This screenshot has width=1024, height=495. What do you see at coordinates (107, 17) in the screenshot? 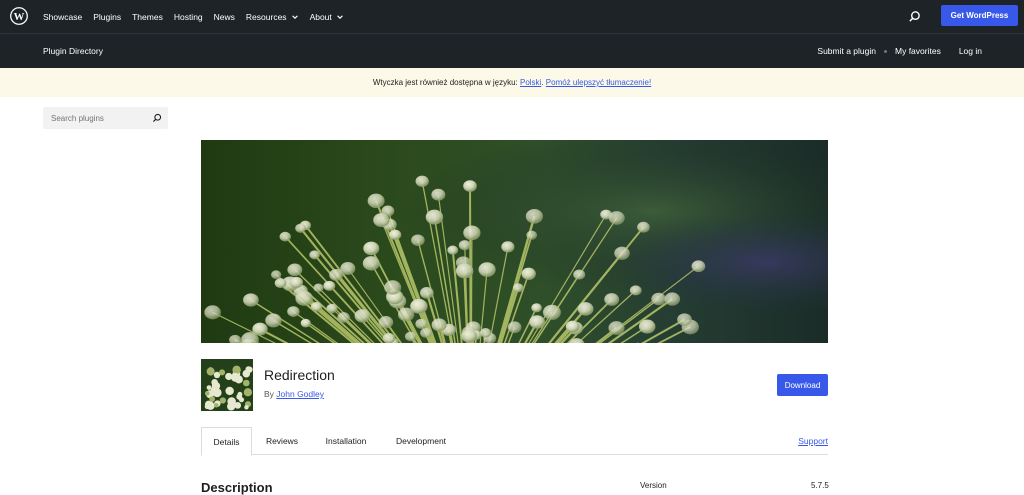
I see `nav-plugins: Plugins` at bounding box center [107, 17].